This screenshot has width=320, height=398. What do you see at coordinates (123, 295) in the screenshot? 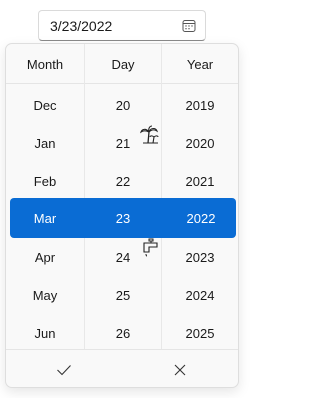
I see `day-item: 25` at bounding box center [123, 295].